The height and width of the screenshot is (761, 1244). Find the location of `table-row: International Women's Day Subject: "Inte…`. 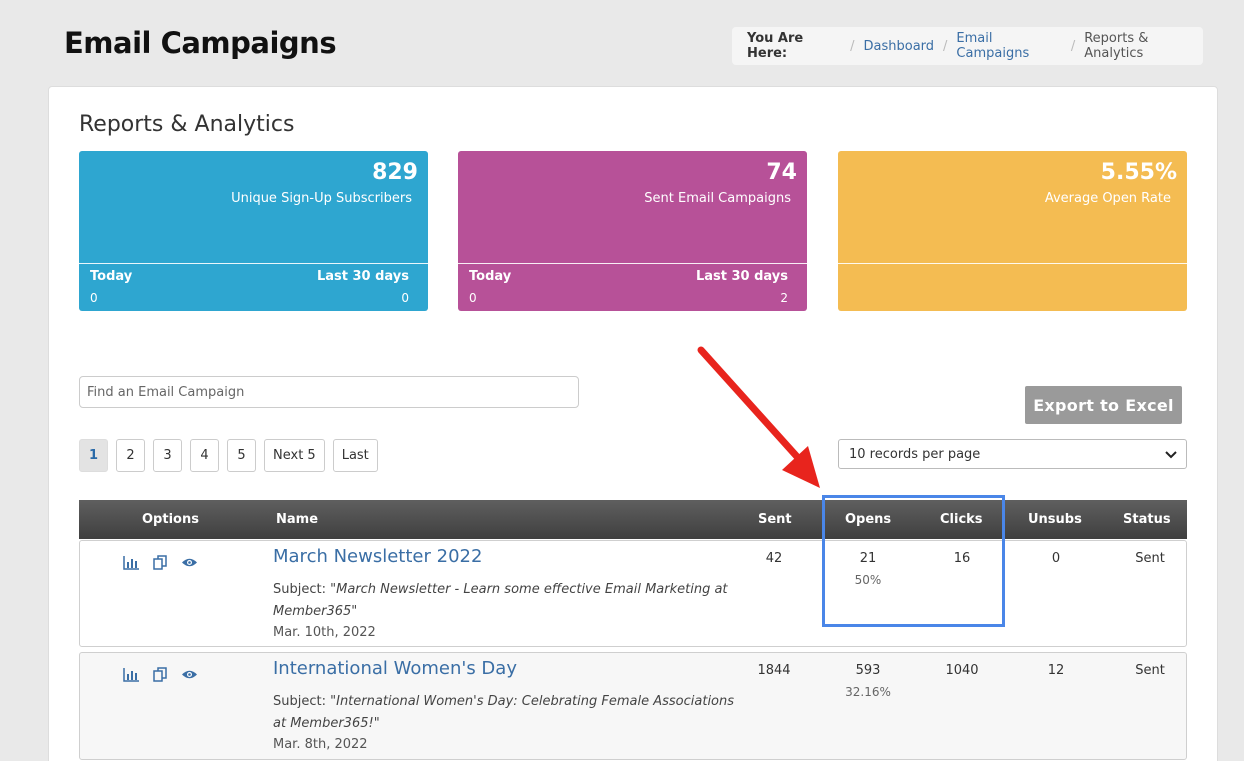

table-row: International Women's Day Subject: "Inte… is located at coordinates (633, 706).